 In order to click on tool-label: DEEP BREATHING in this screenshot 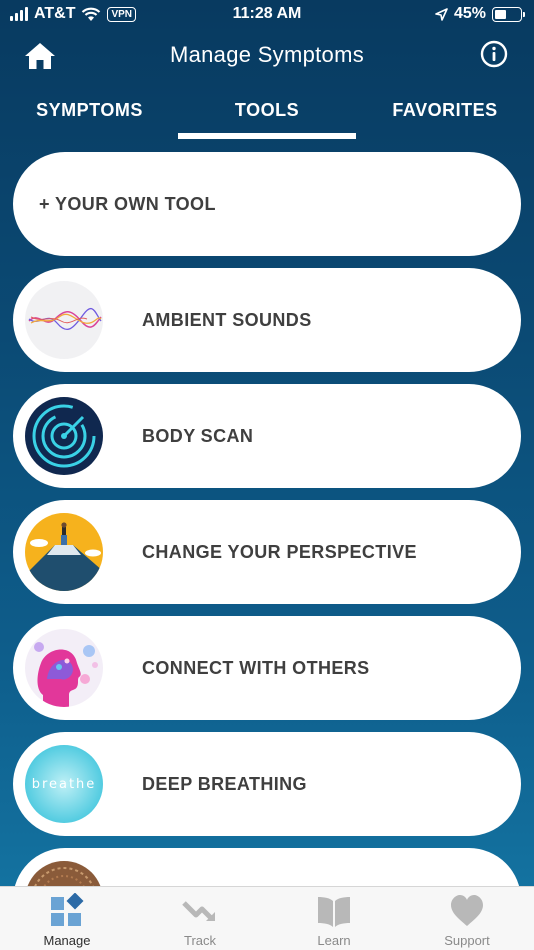, I will do `click(224, 783)`.